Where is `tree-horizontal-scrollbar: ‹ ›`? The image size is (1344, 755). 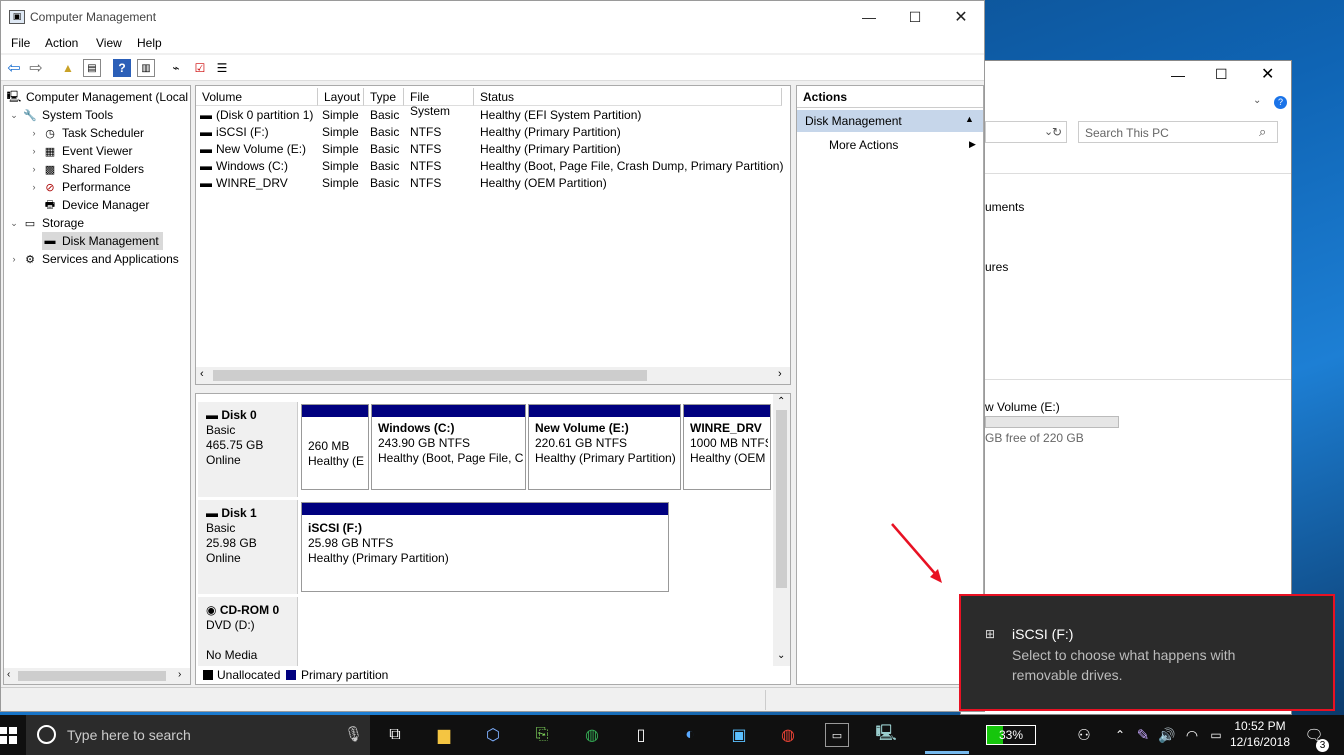
tree-horizontal-scrollbar: ‹ › is located at coordinates (97, 676).